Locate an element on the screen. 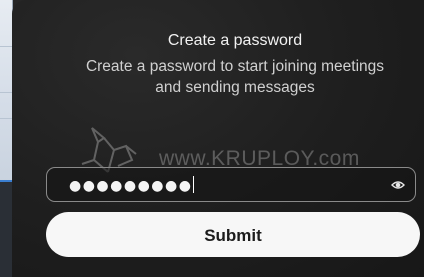 Image resolution: width=424 pixels, height=277 pixels. password-masked-text: ●●●●●●●●● is located at coordinates (131, 186).